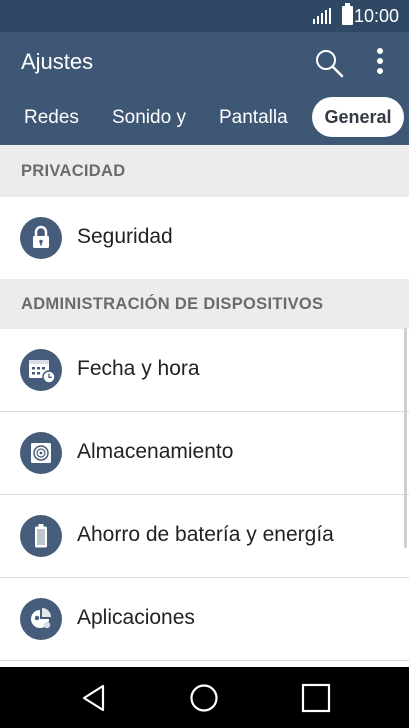  I want to click on signal-icon, so click(322, 16).